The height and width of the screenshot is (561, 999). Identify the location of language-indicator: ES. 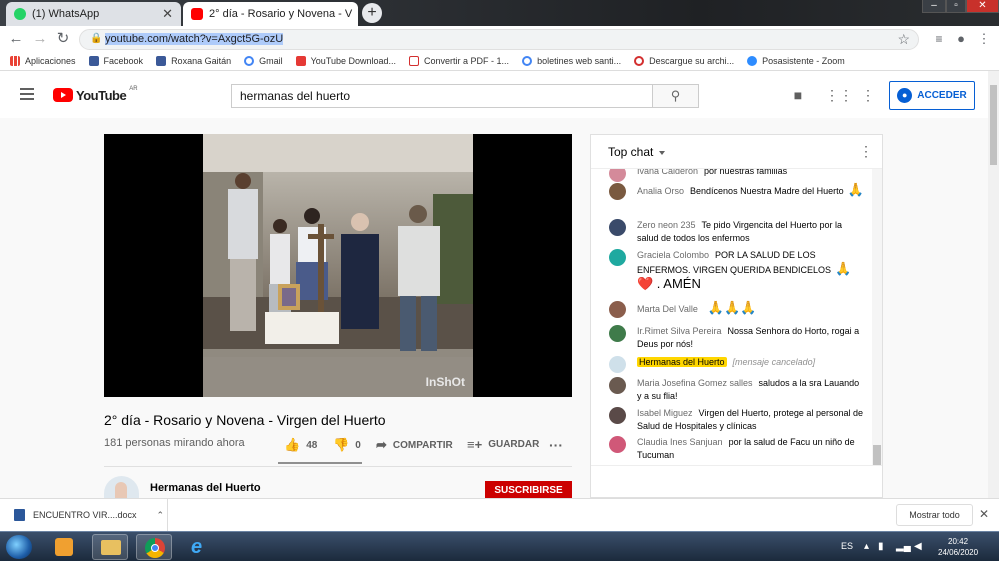
(847, 546).